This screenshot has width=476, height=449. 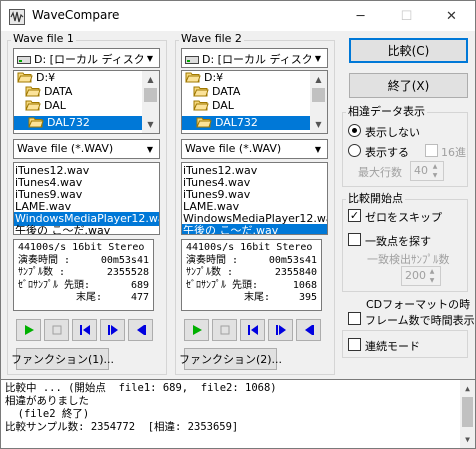 What do you see at coordinates (392, 346) in the screenshot?
I see `continuous-label: 連続モード` at bounding box center [392, 346].